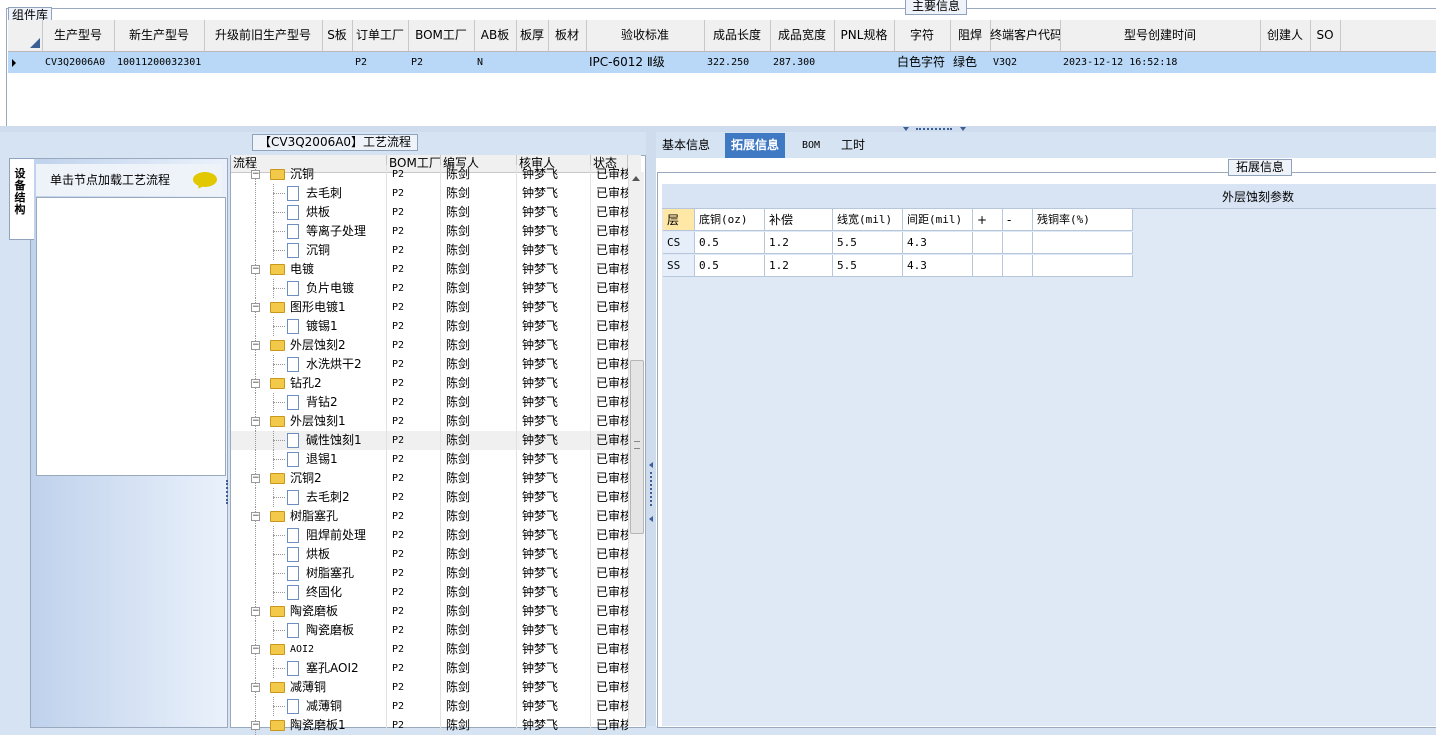 Image resolution: width=1436 pixels, height=735 pixels. What do you see at coordinates (263, 35) in the screenshot?
I see `column-header: 升级前旧生产型号` at bounding box center [263, 35].